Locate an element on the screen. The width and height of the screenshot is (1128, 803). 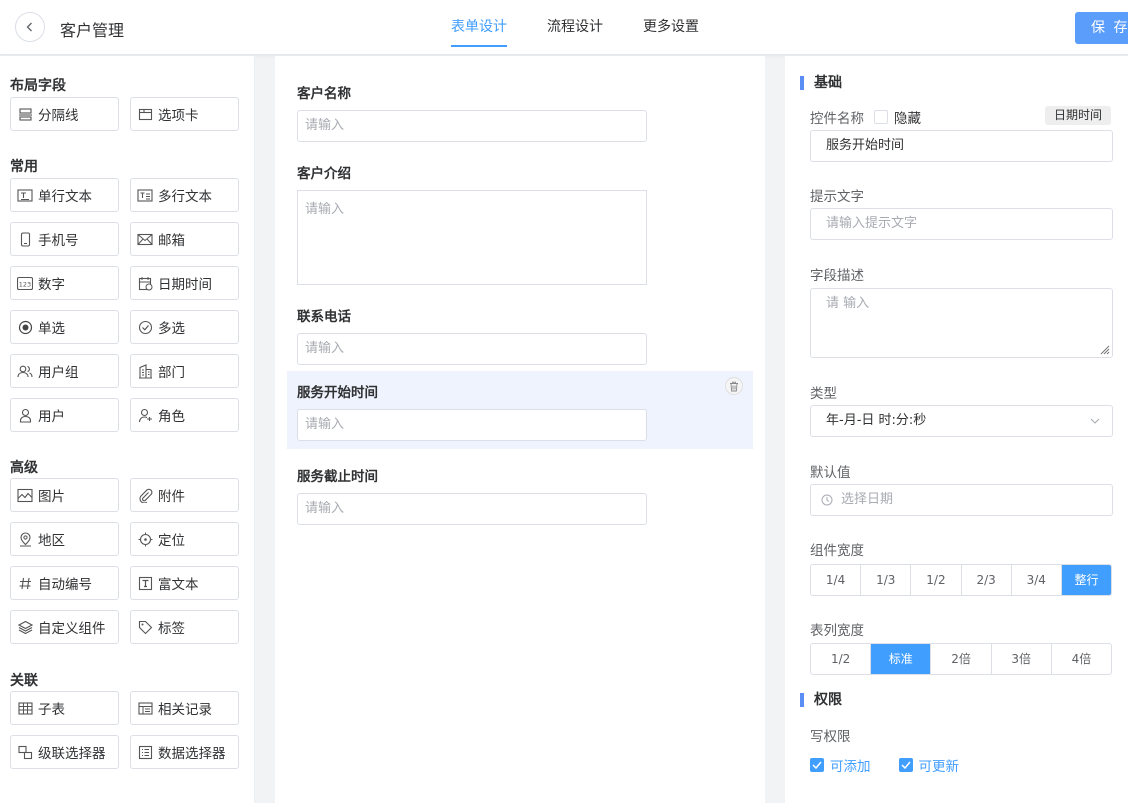
chevron-down-icon is located at coordinates (1095, 421).